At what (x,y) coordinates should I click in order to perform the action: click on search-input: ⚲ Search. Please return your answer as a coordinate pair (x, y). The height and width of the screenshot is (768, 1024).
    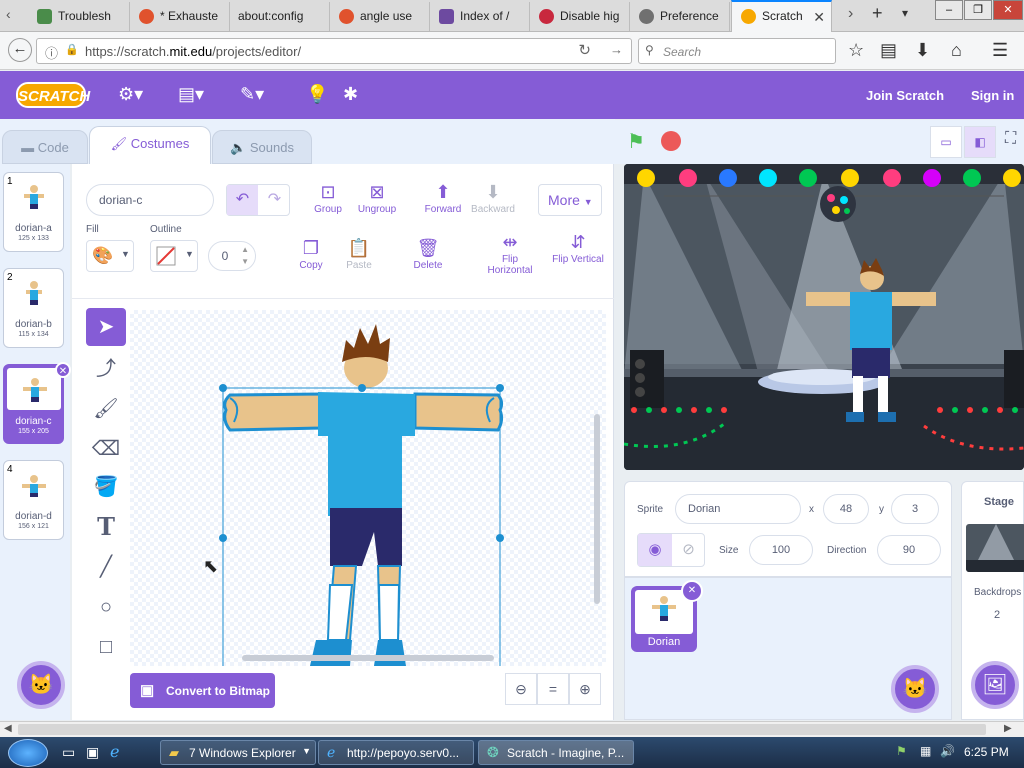
    Looking at the image, I should click on (737, 51).